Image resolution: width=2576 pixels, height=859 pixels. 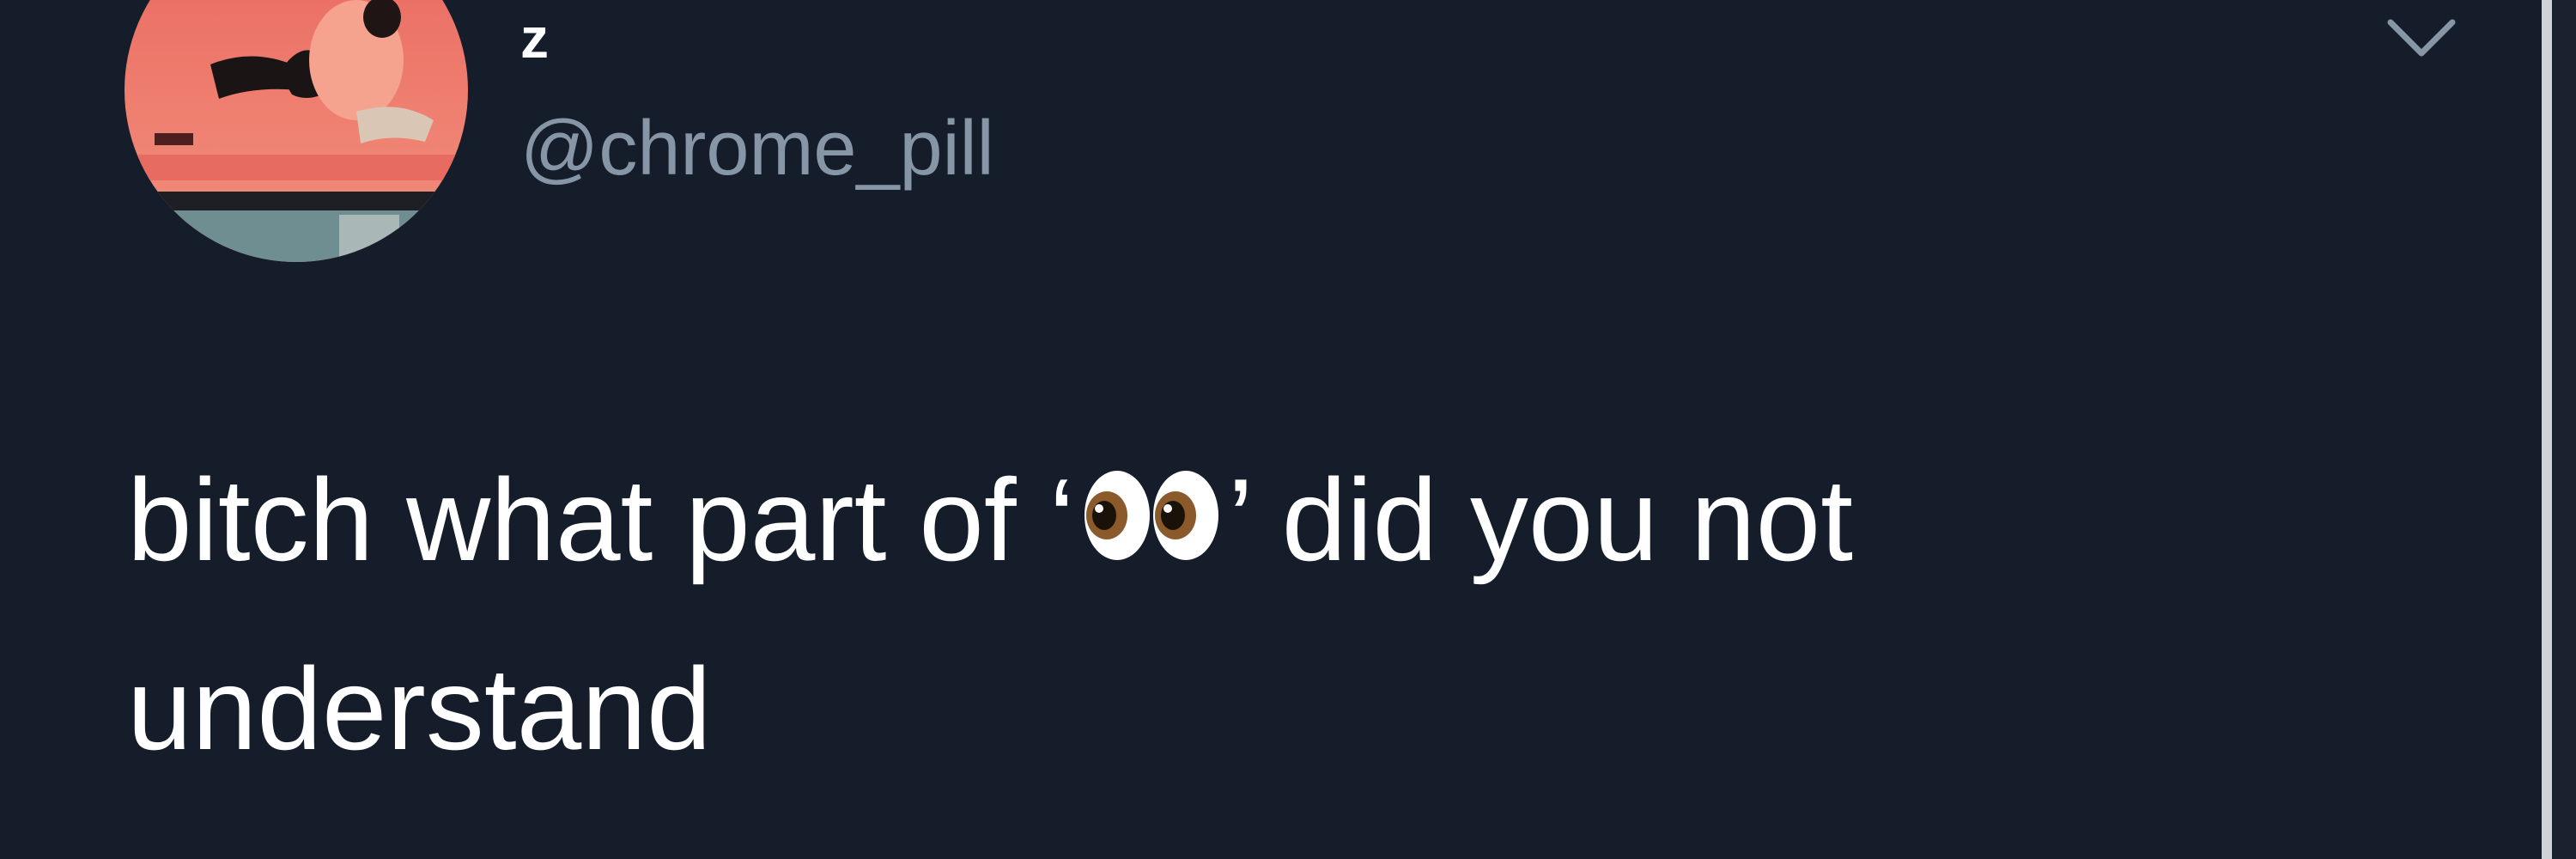 What do you see at coordinates (1151, 516) in the screenshot?
I see `eyes-emoji` at bounding box center [1151, 516].